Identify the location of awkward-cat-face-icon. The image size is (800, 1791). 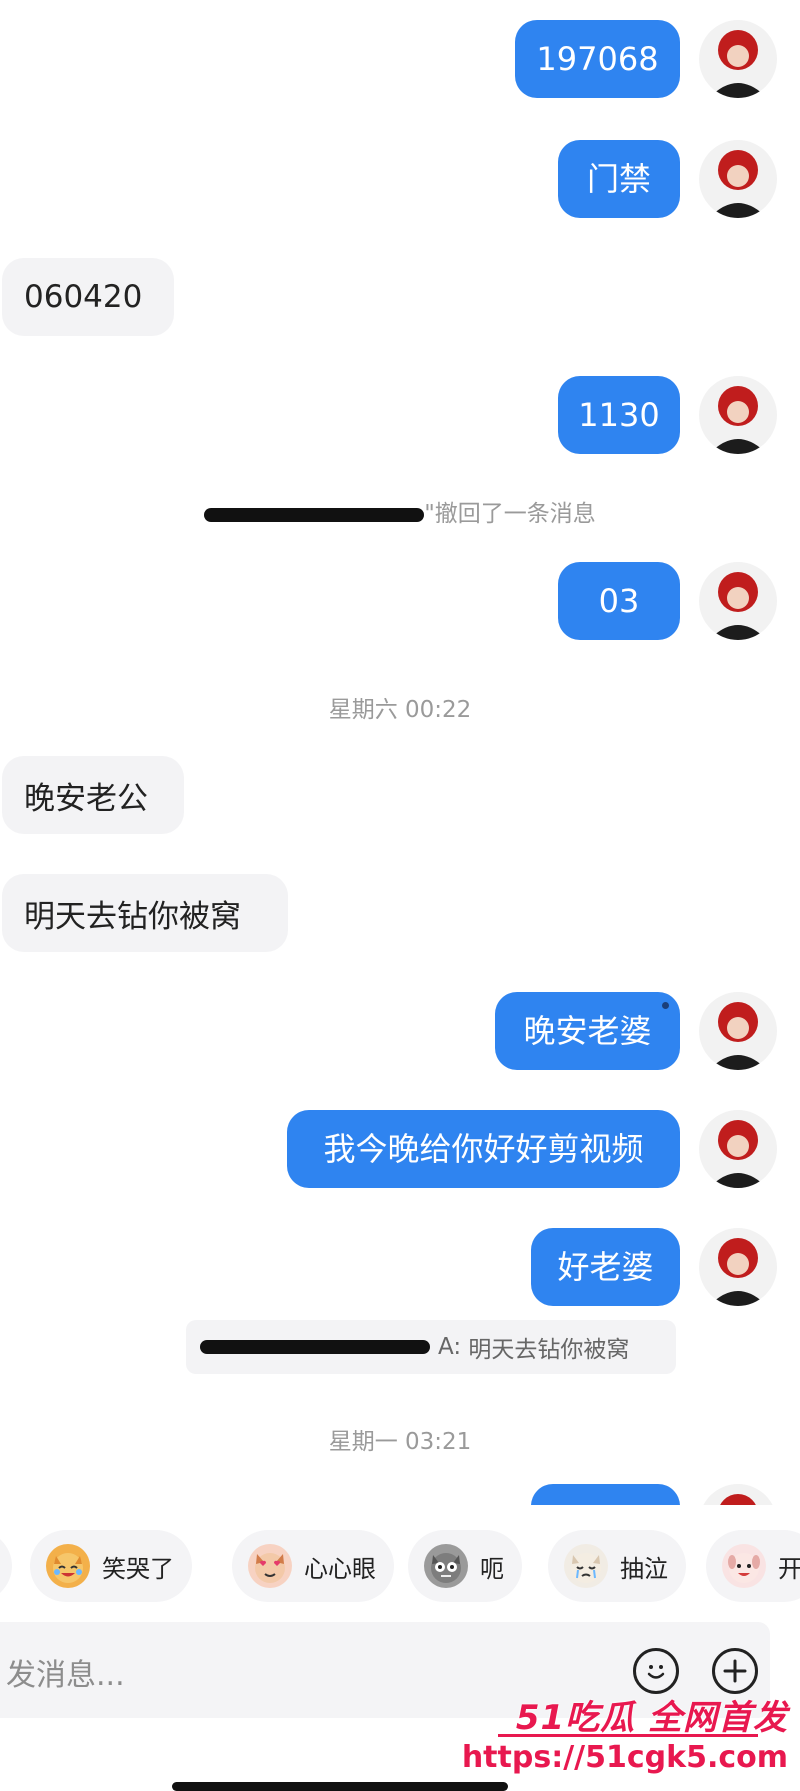
(446, 1566).